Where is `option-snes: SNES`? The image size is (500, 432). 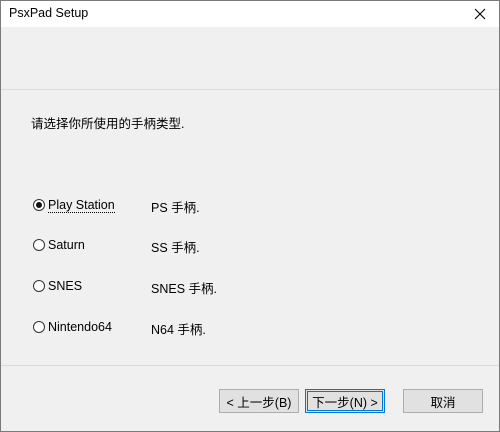
option-snes: SNES is located at coordinates (57, 286).